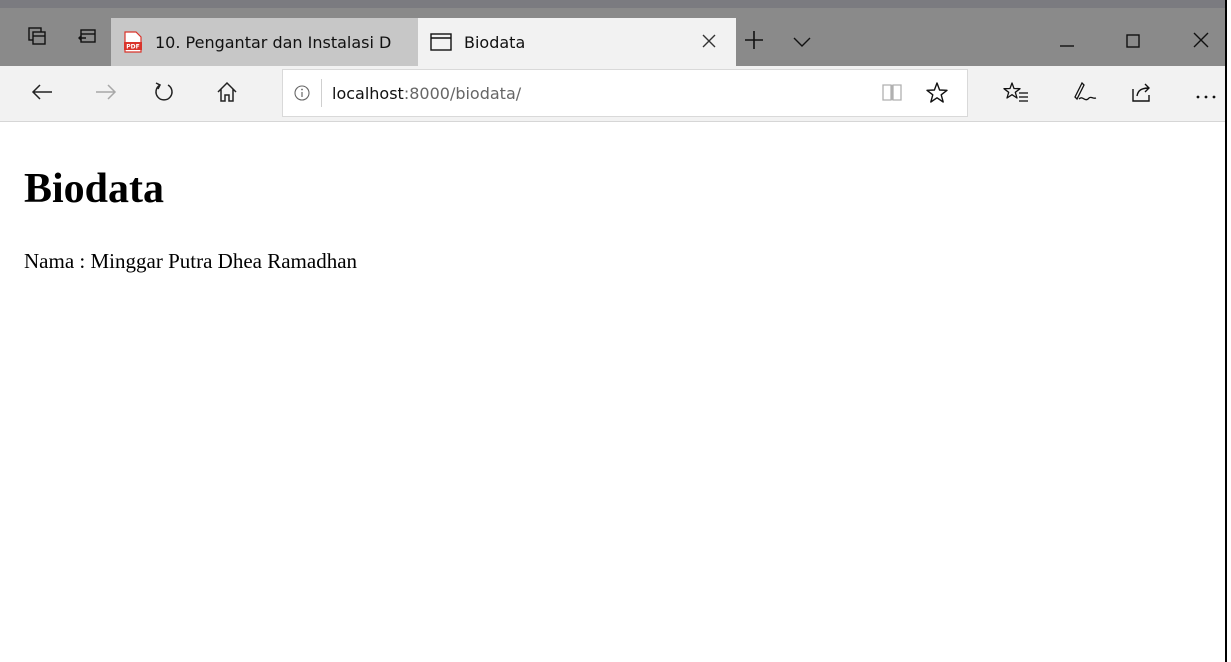  Describe the element at coordinates (321, 93) in the screenshot. I see `address-separator` at that location.